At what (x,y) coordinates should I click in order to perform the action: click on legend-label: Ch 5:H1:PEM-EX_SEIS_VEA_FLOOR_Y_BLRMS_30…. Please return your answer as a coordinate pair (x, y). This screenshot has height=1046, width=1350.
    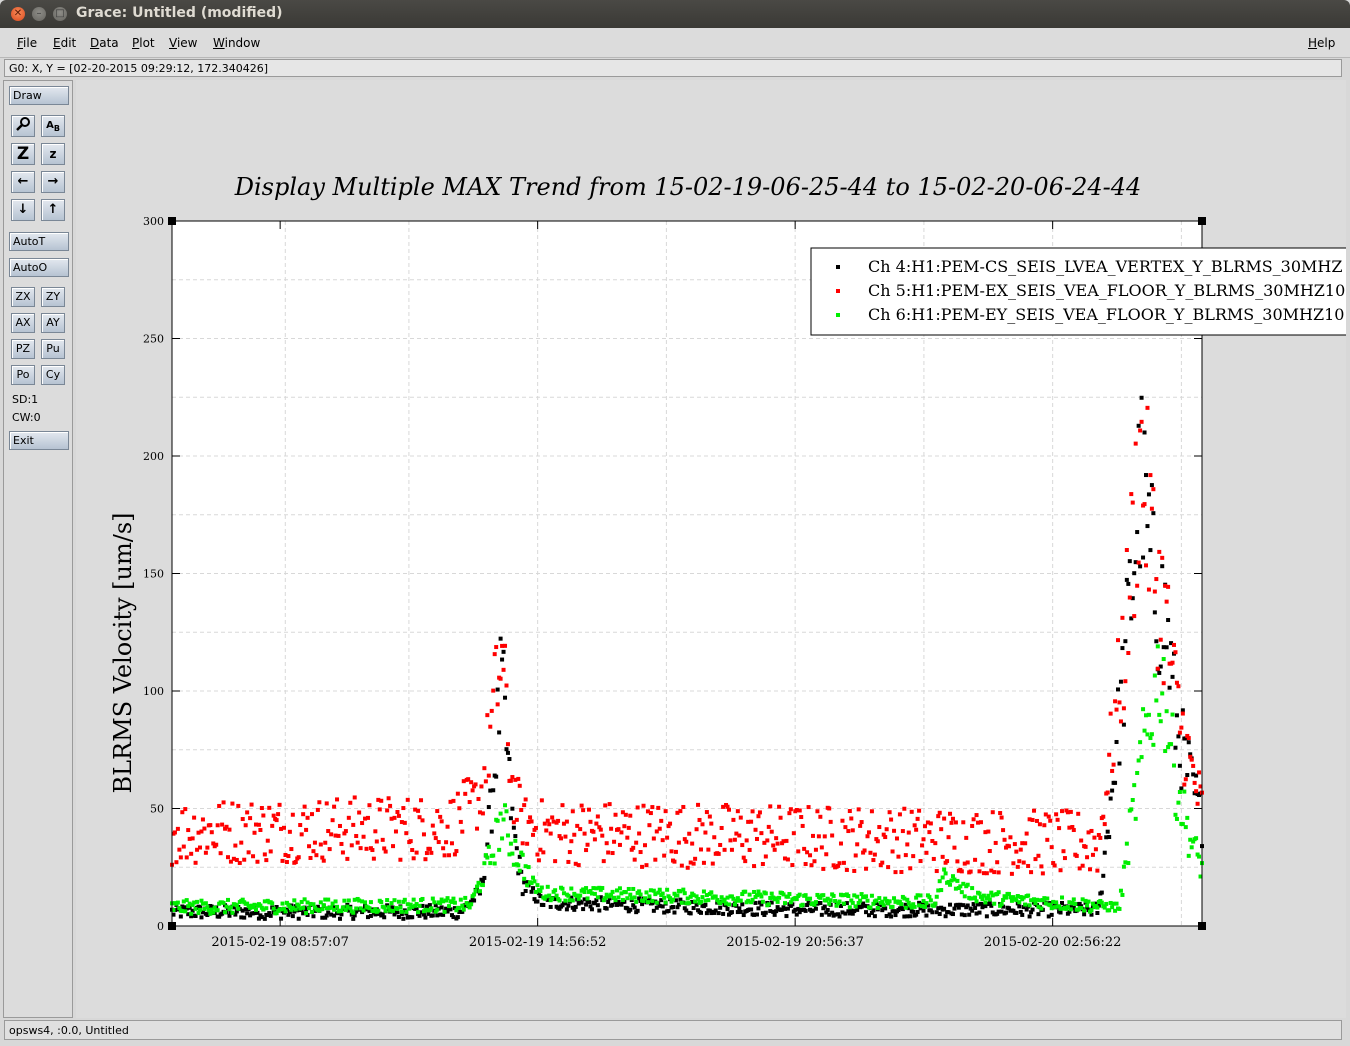
    Looking at the image, I should click on (1106, 290).